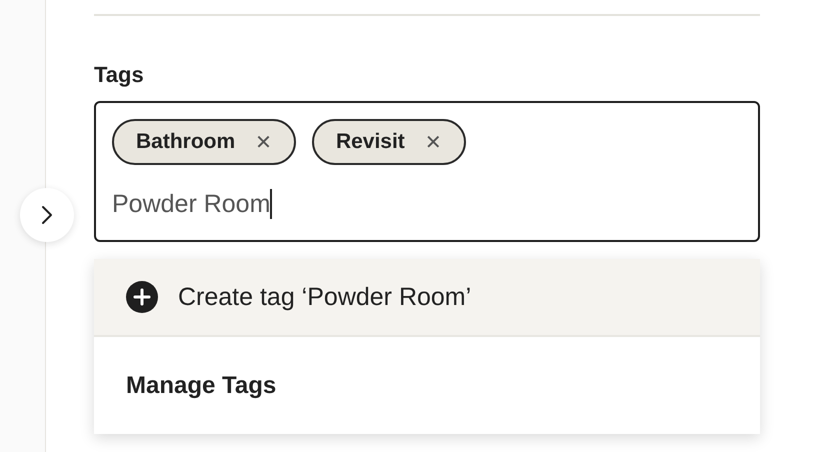 This screenshot has height=452, width=822. I want to click on text-cursor, so click(271, 204).